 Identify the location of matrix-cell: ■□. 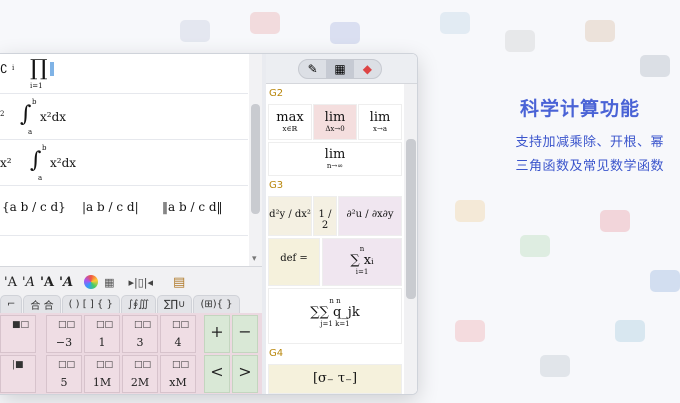
(18, 334).